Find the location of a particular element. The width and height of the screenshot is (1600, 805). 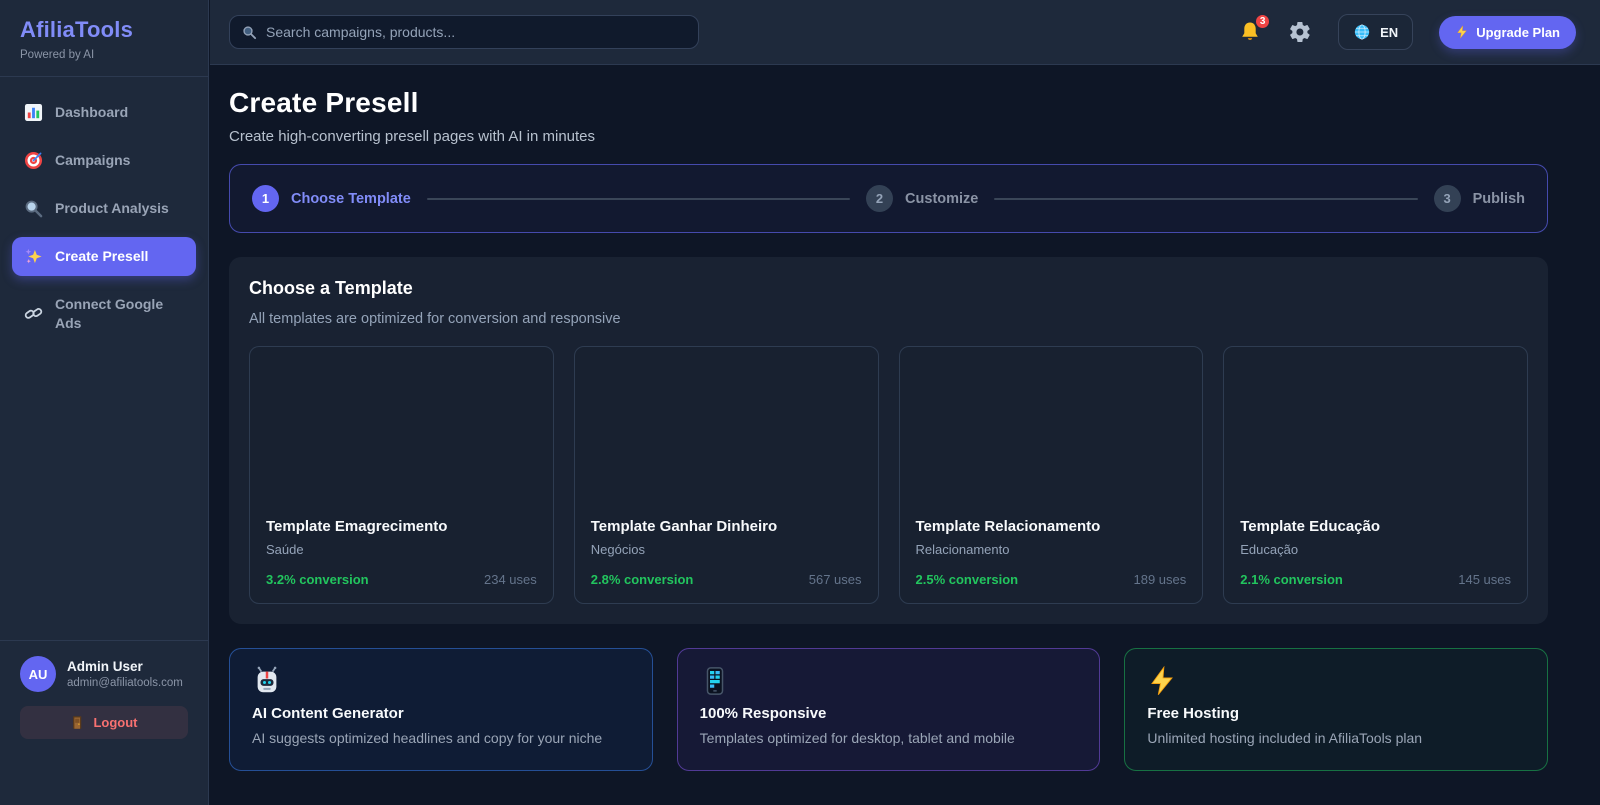

sidebar-item-label: Dashboard is located at coordinates (92, 112).